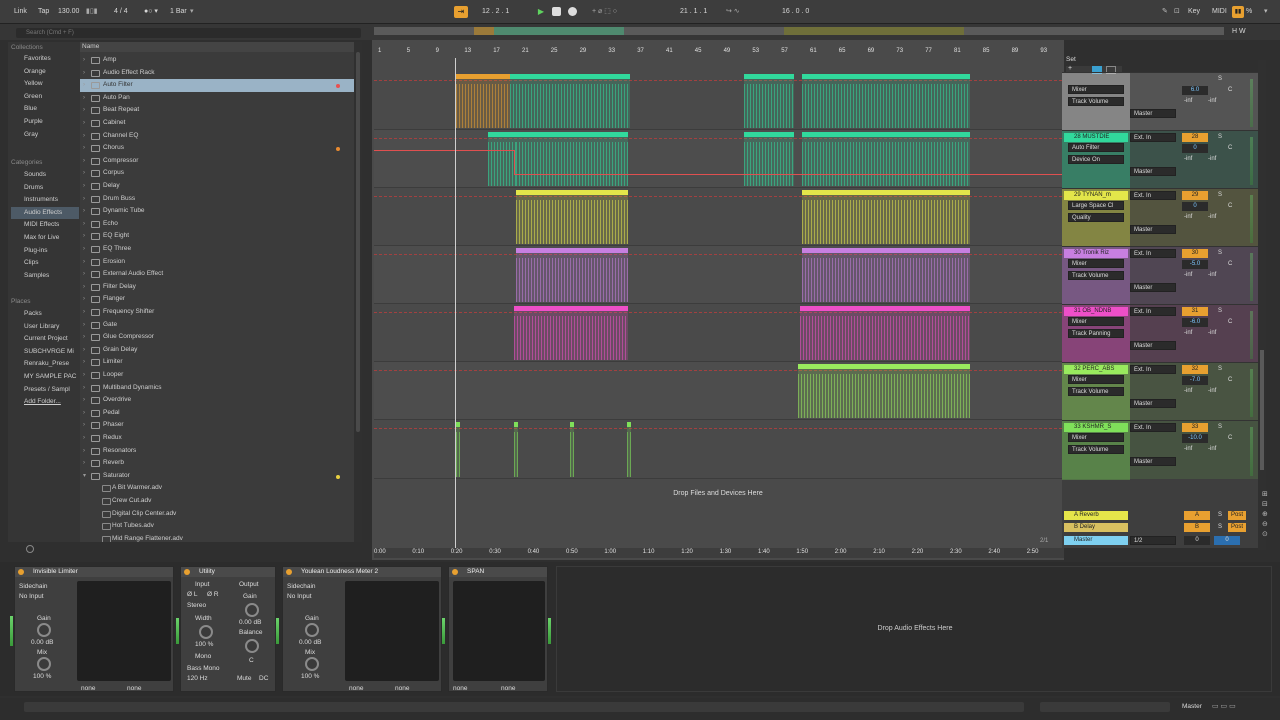  I want to click on device-drop-area: Drop Audio Effects Here, so click(914, 629).